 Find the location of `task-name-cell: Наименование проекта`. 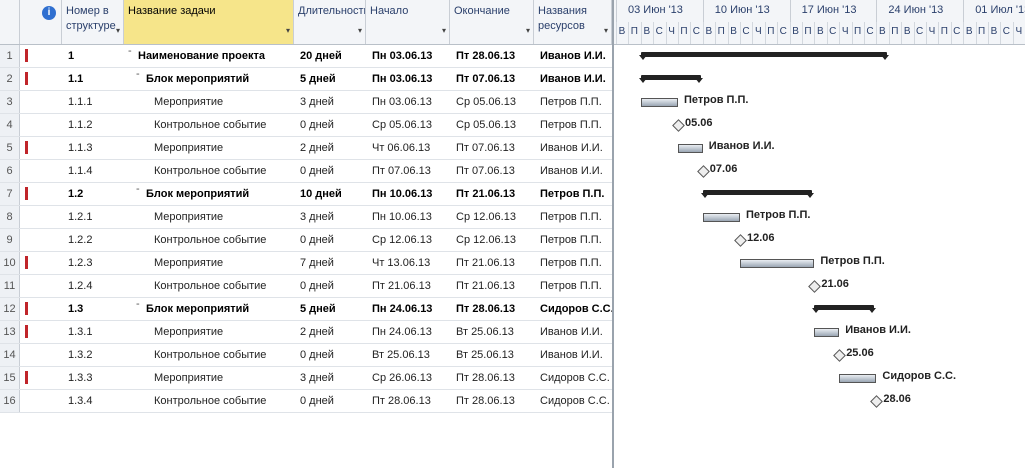

task-name-cell: Наименование проекта is located at coordinates (209, 56).